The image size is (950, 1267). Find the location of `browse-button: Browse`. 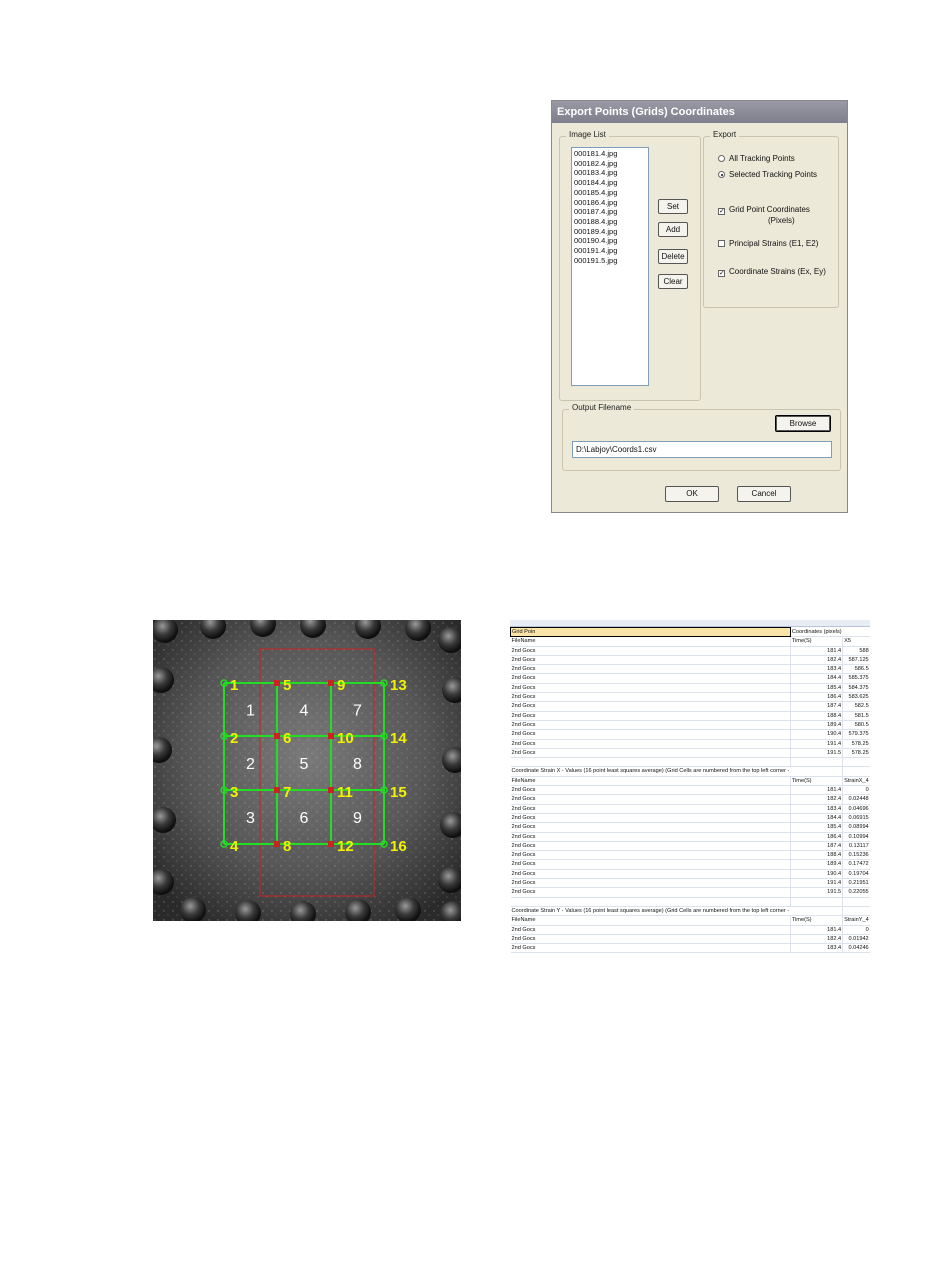

browse-button: Browse is located at coordinates (803, 423).